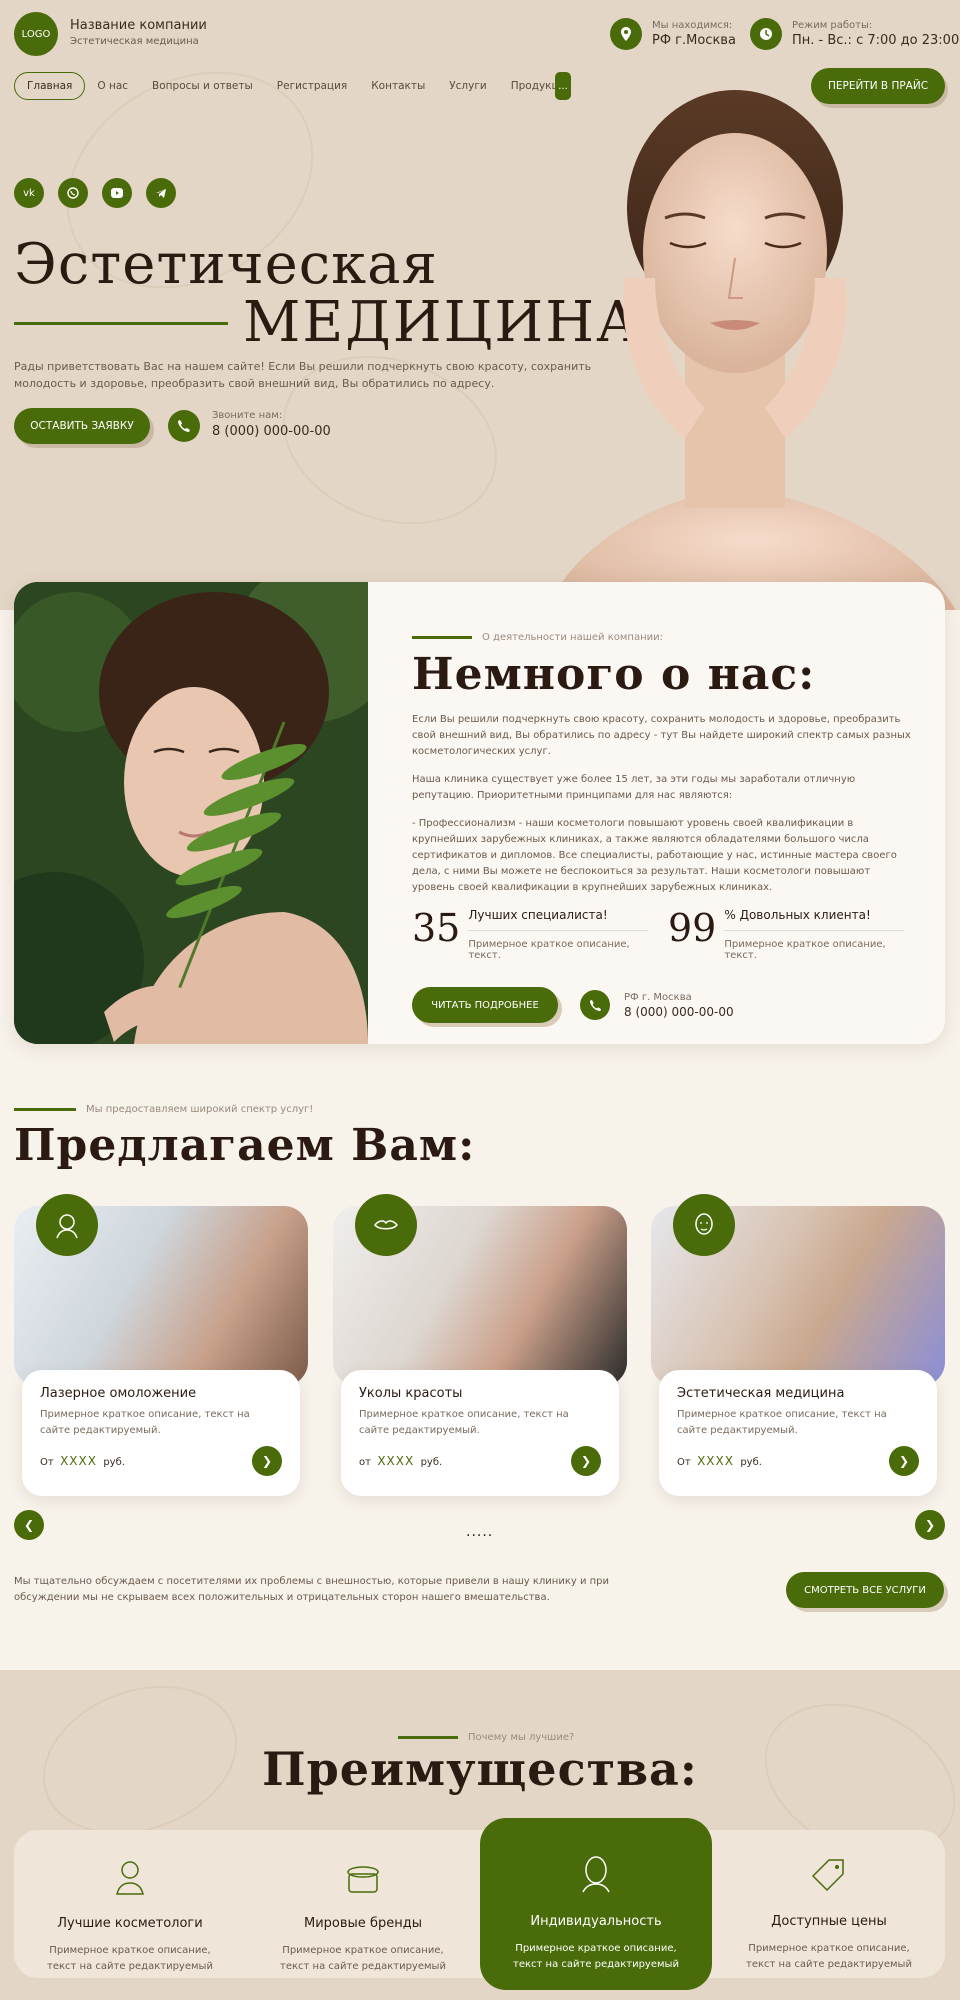  Describe the element at coordinates (467, 86) in the screenshot. I see `nav-item-services: Услуги` at that location.